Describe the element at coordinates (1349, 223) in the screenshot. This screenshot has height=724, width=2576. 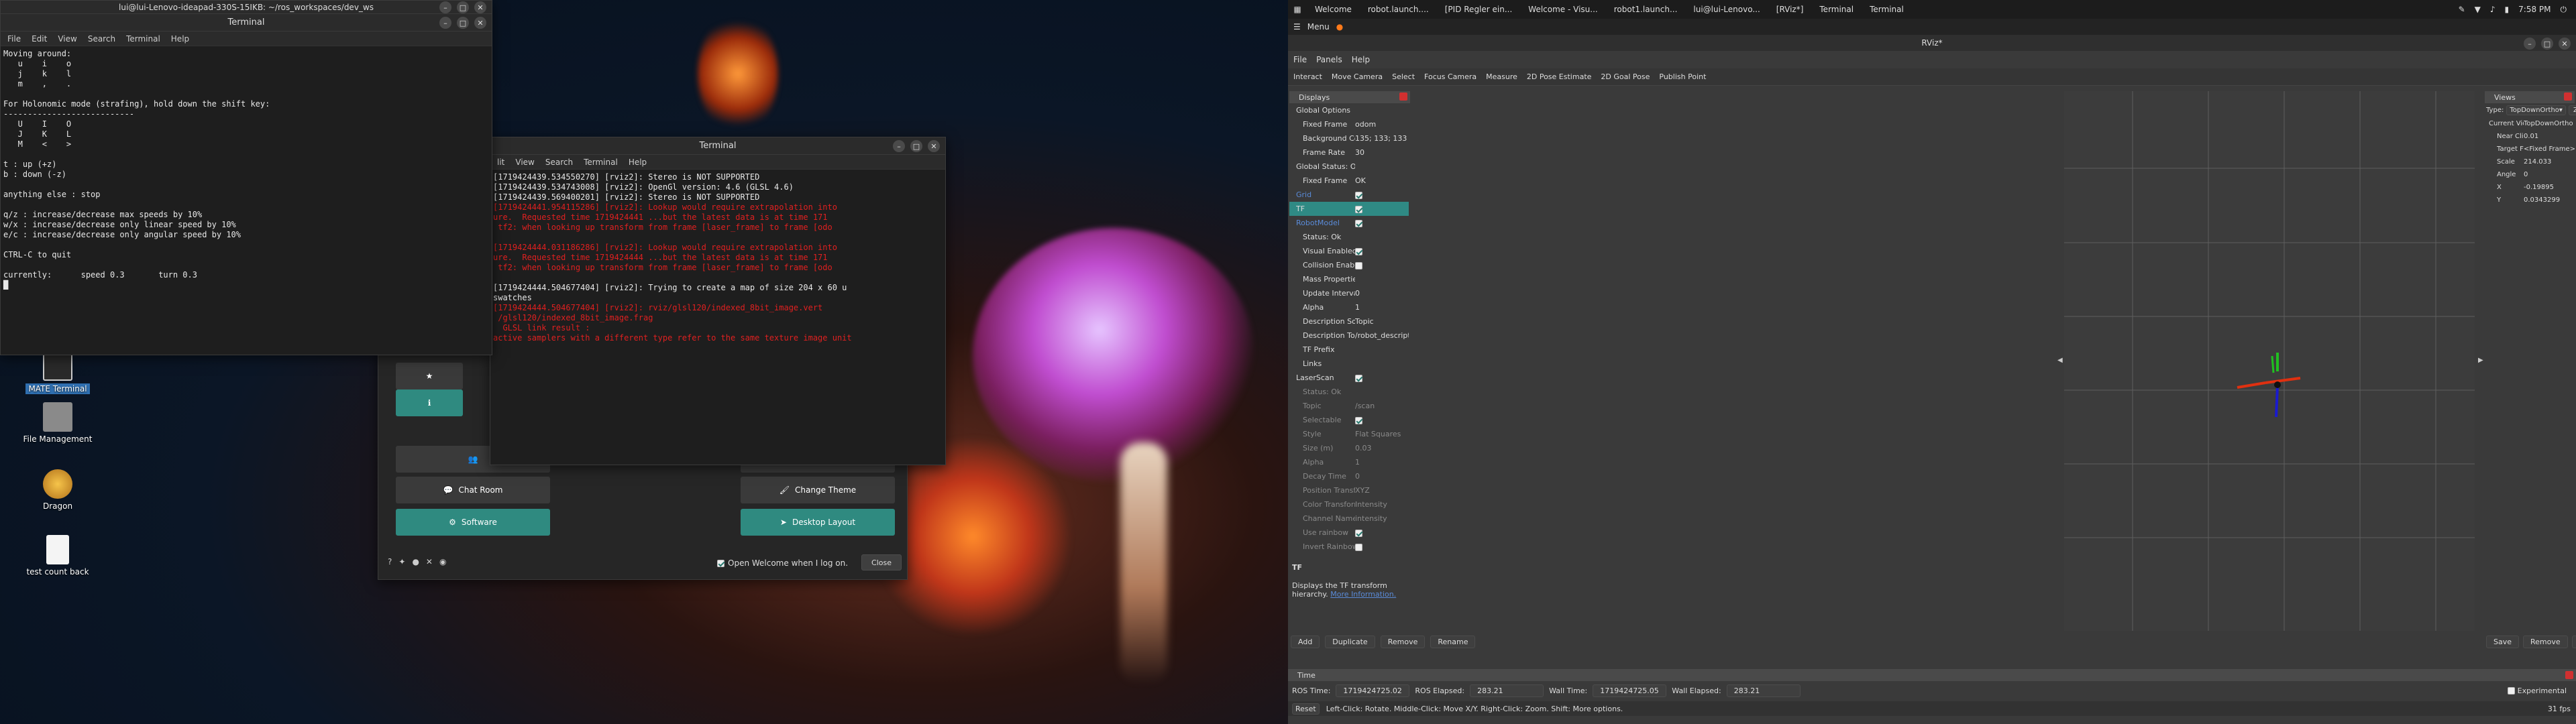
I see `display-row: RobotModel` at that location.